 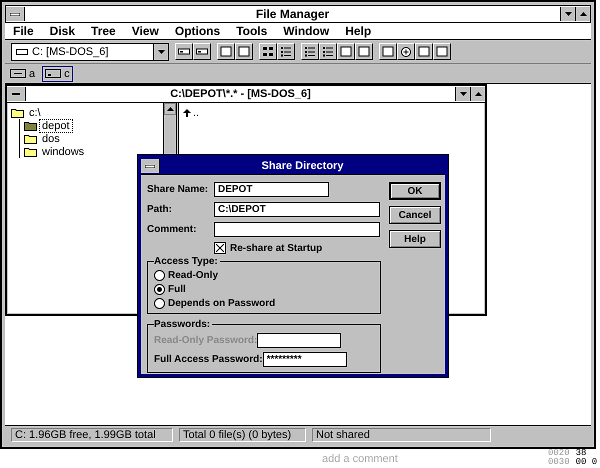 I want to click on checkbox-label: Re-share at Startup, so click(x=276, y=248).